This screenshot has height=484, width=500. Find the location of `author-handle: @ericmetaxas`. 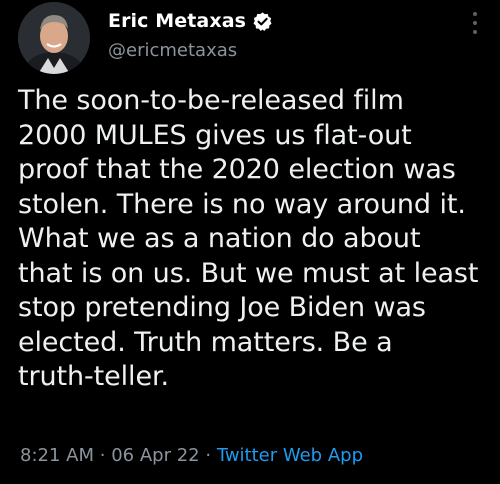

author-handle: @ericmetaxas is located at coordinates (172, 50).